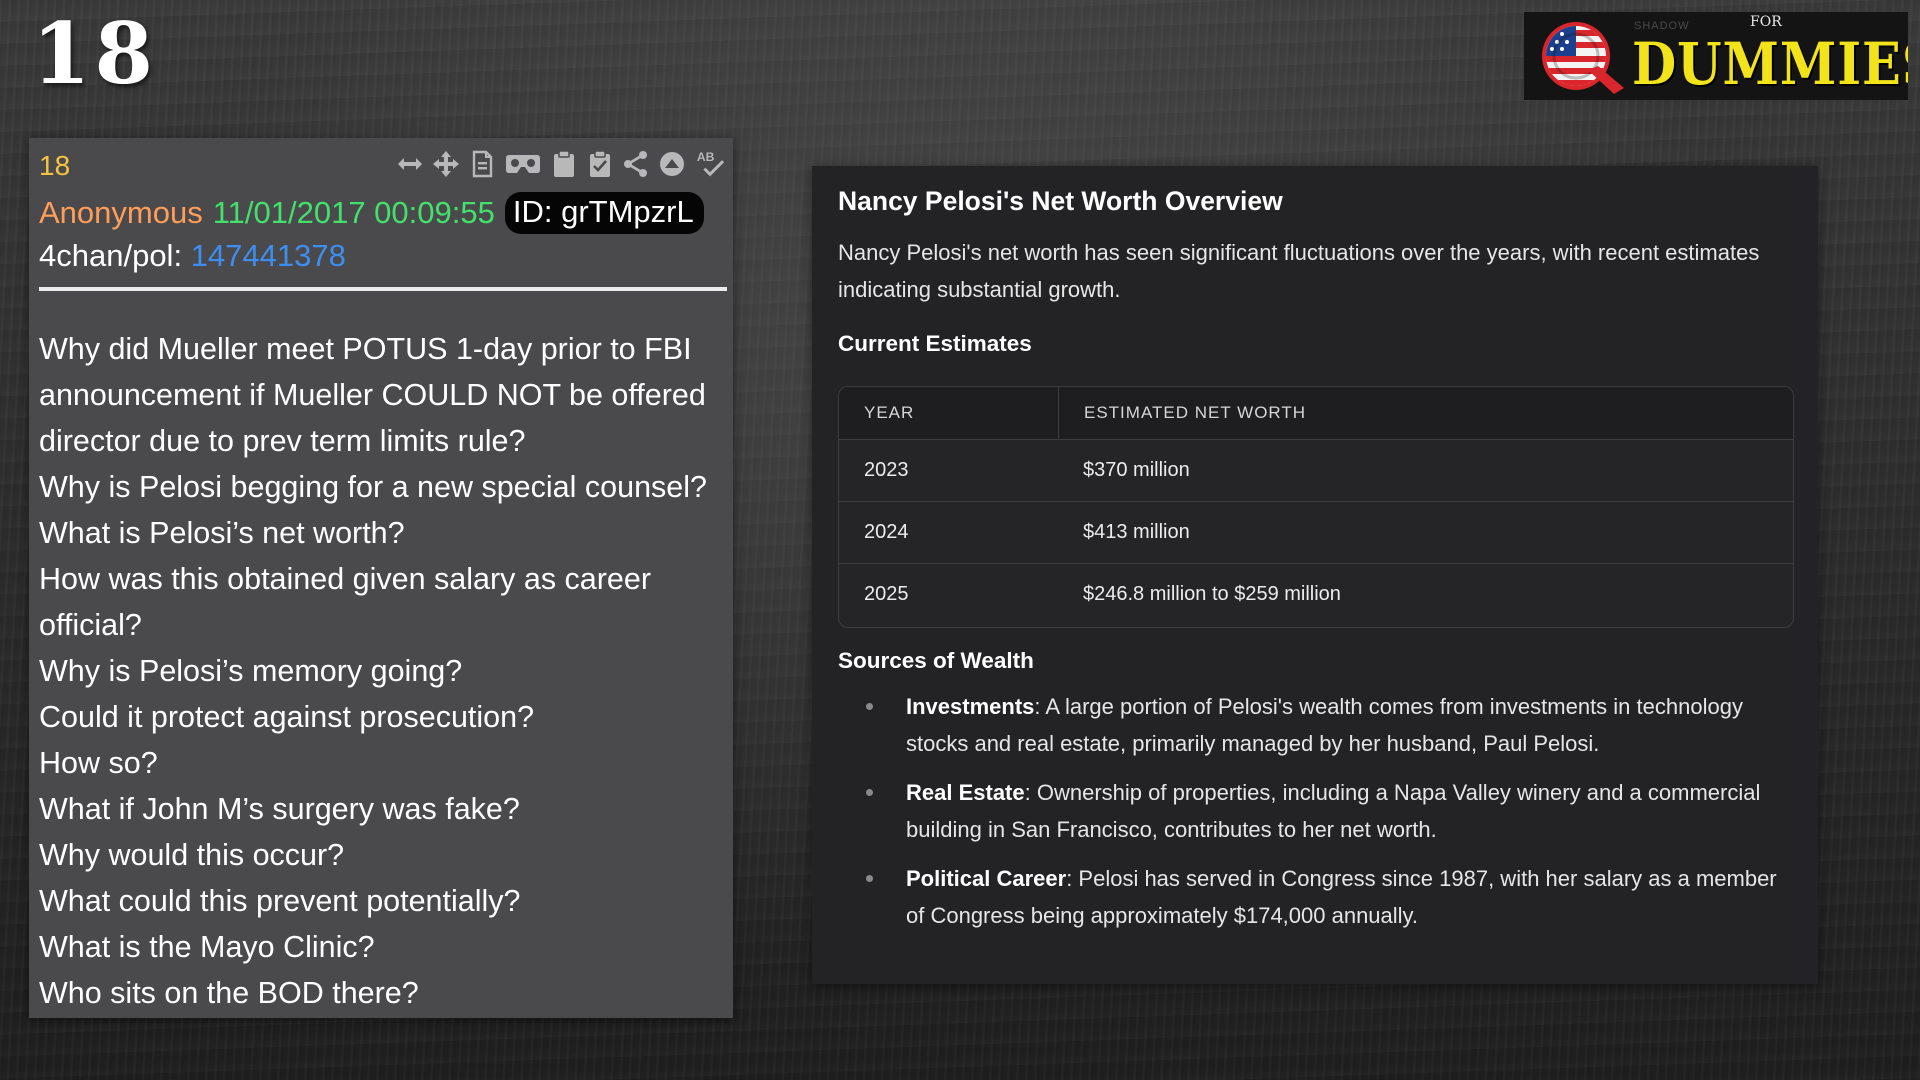  What do you see at coordinates (965, 792) in the screenshot?
I see `source-term: Real Estate` at bounding box center [965, 792].